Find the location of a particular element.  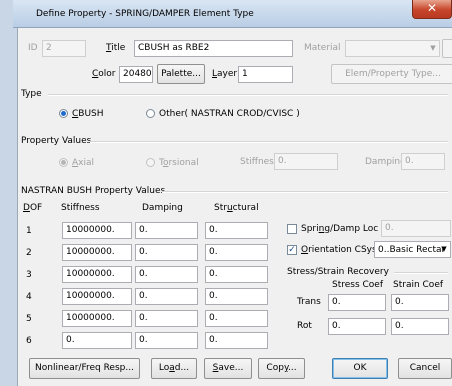

trans-label: Trans is located at coordinates (309, 302).